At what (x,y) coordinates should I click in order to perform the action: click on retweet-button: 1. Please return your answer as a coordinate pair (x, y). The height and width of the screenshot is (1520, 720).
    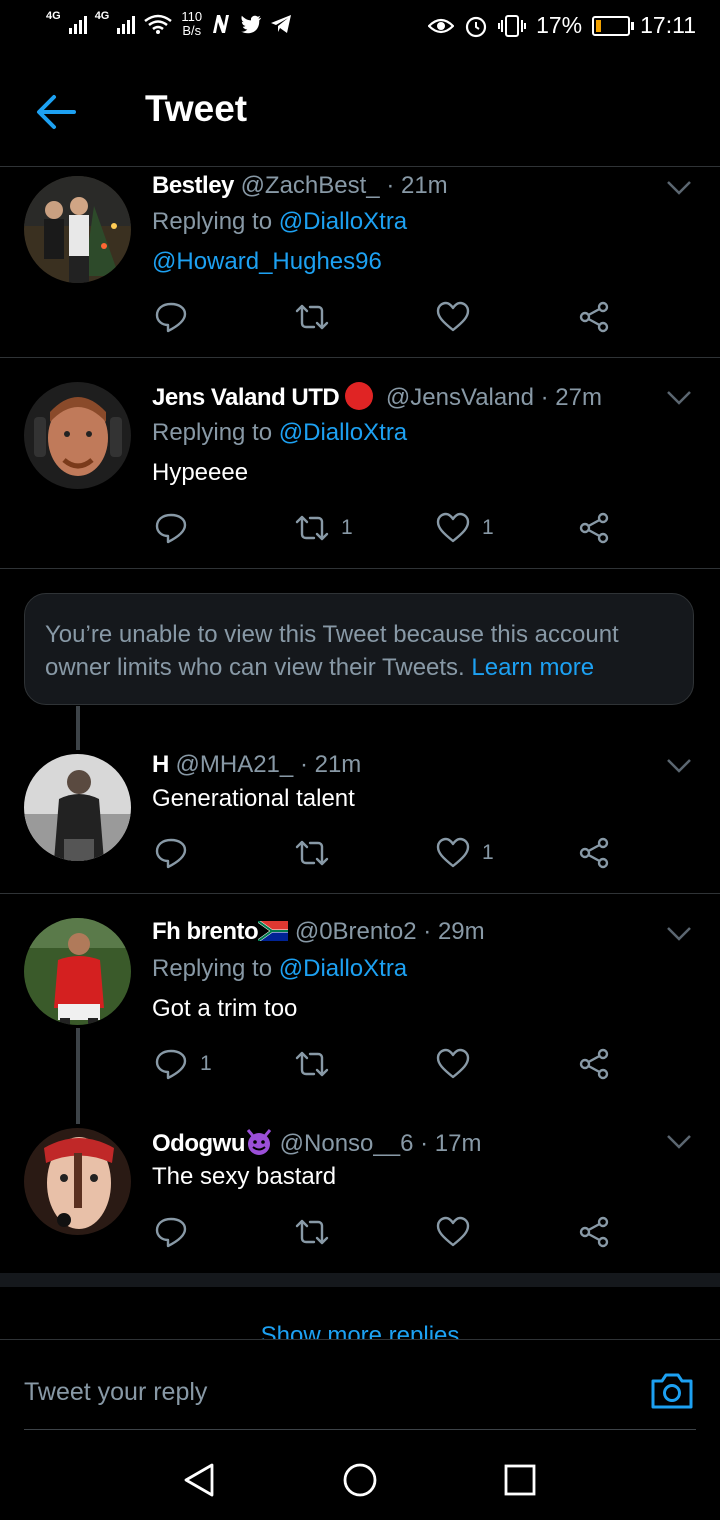
    Looking at the image, I should click on (324, 528).